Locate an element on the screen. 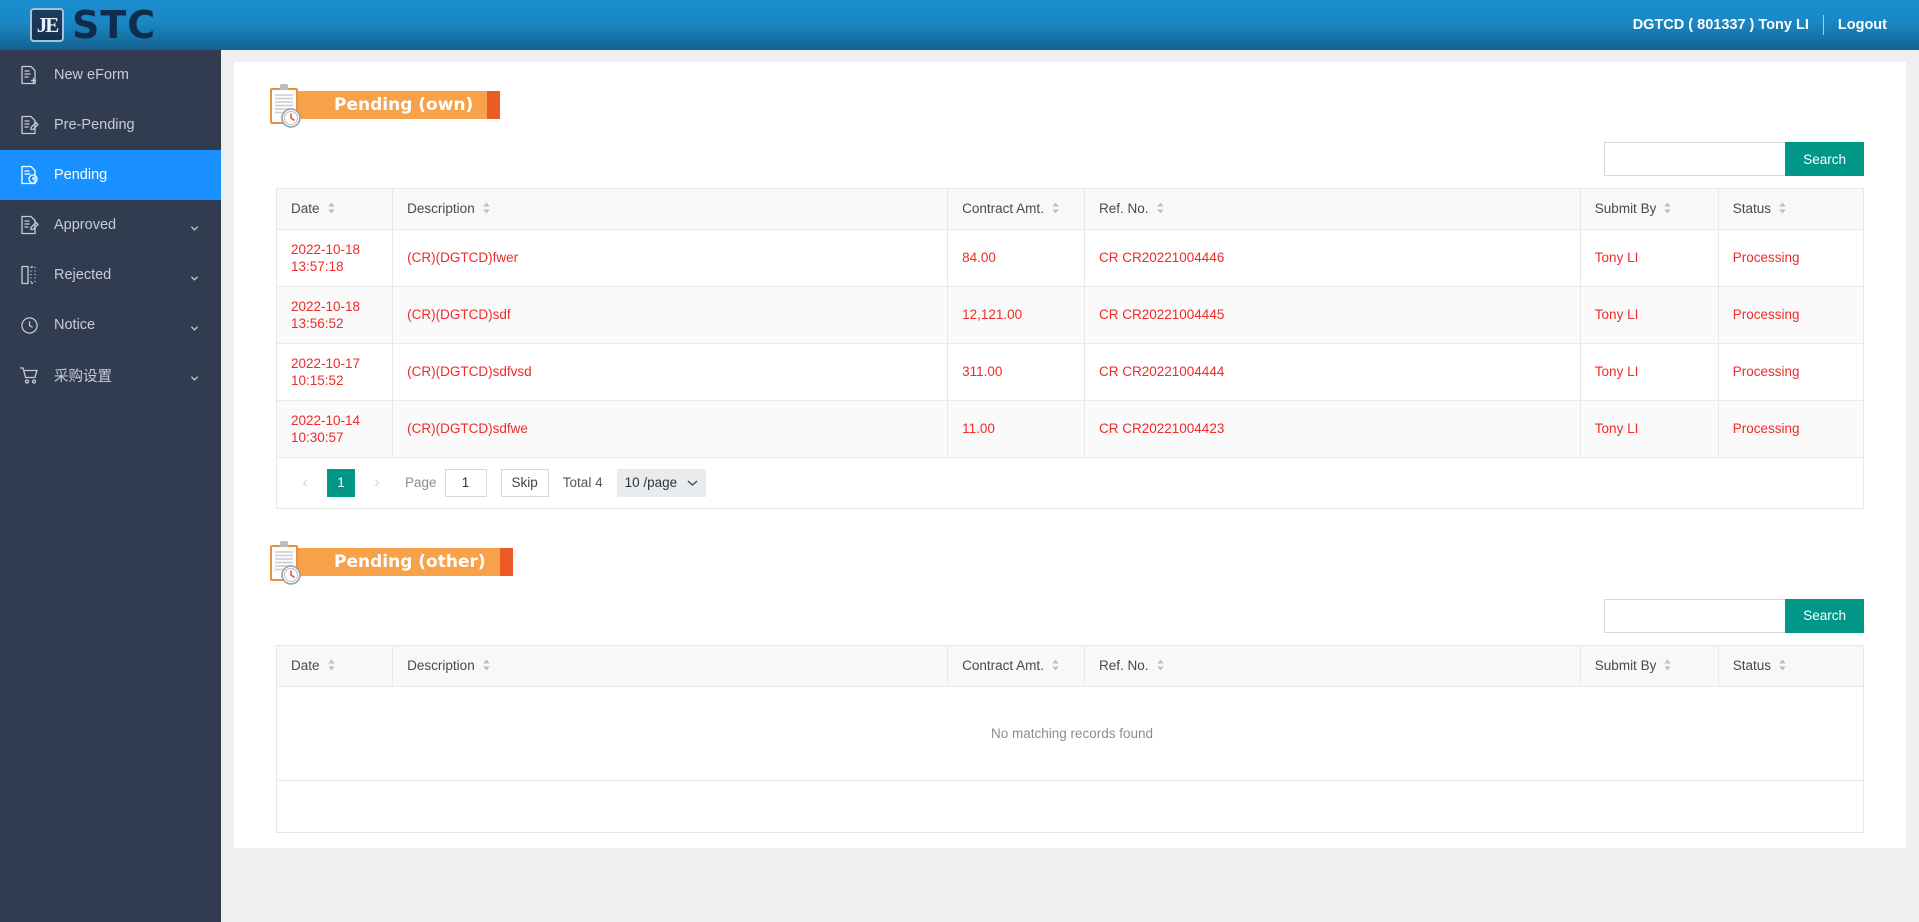  cell-amount: 12,121.00 is located at coordinates (1016, 315).